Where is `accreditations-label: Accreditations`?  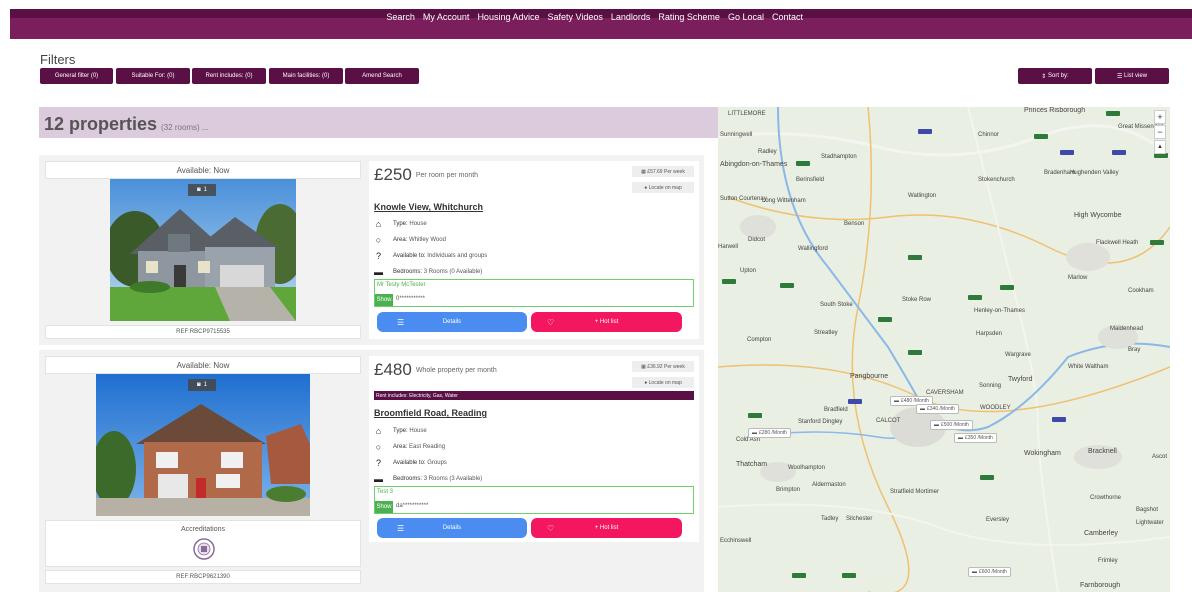
accreditations-label: Accreditations is located at coordinates (203, 529).